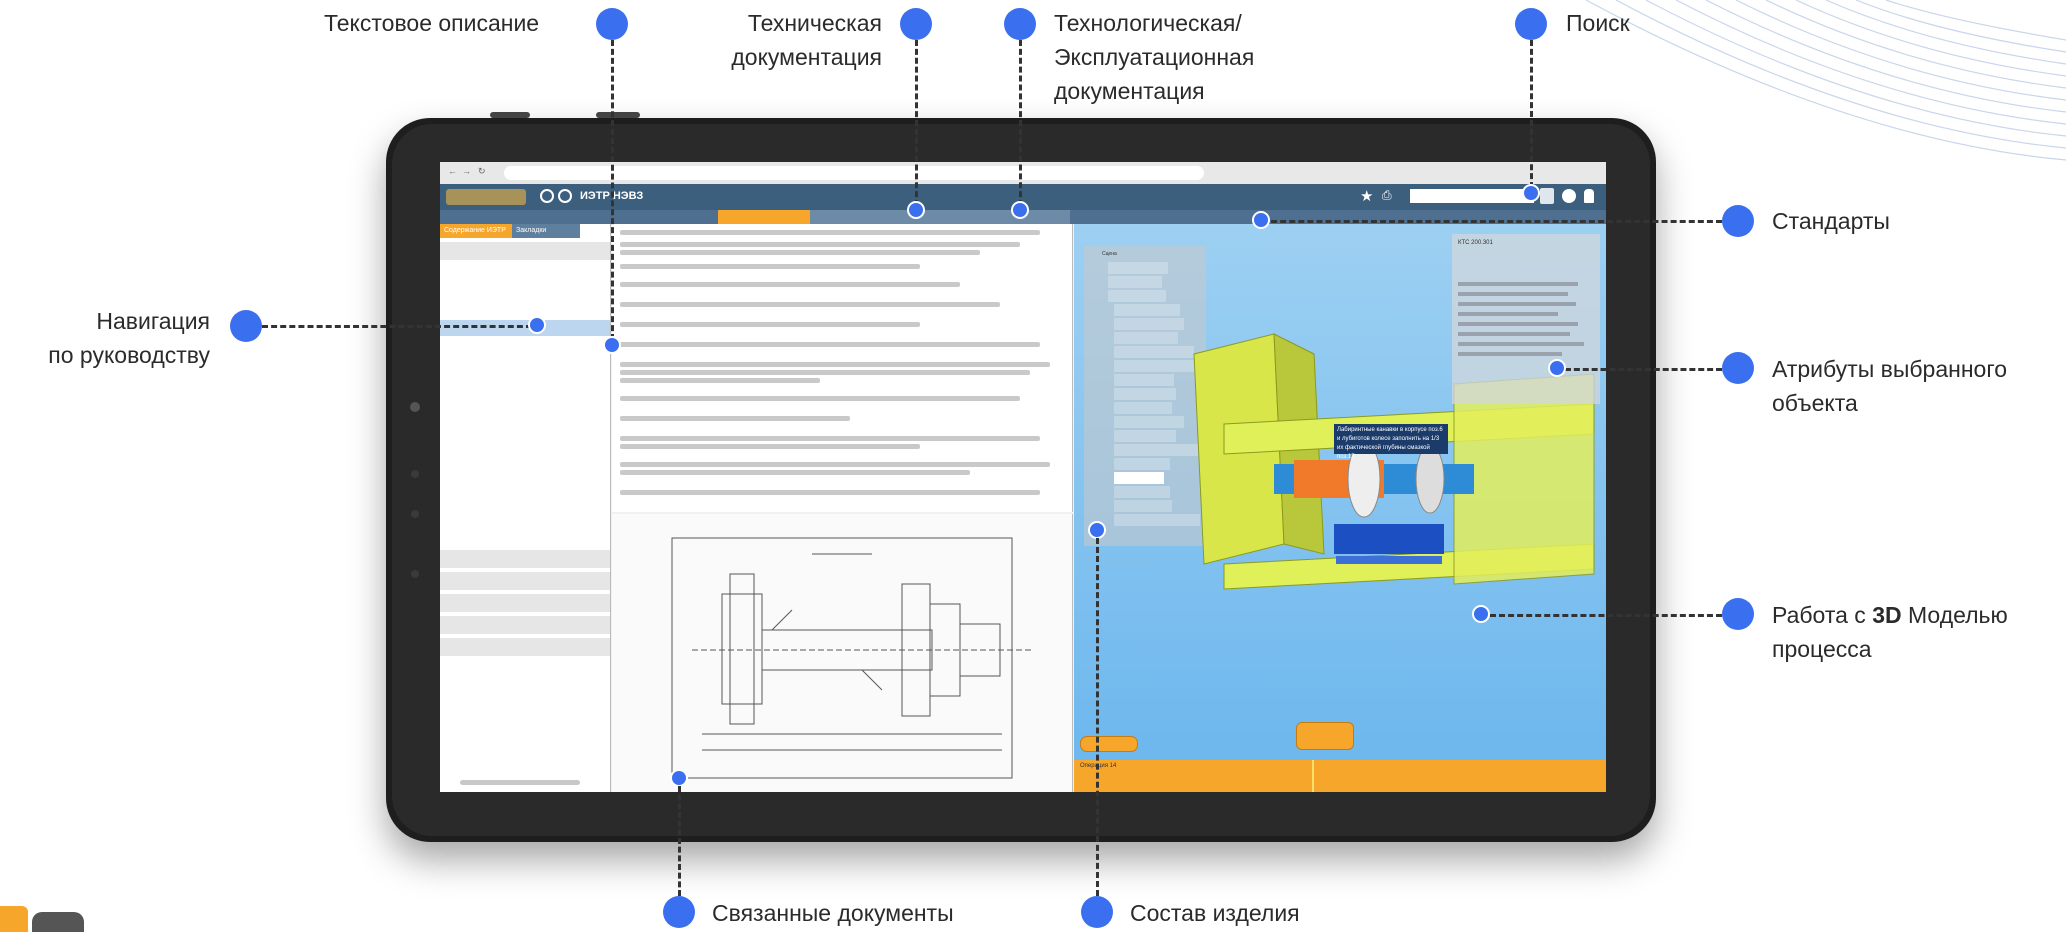 Image resolution: width=2066 pixels, height=932 pixels. Describe the element at coordinates (58, 922) in the screenshot. I see `brand-logo` at that location.